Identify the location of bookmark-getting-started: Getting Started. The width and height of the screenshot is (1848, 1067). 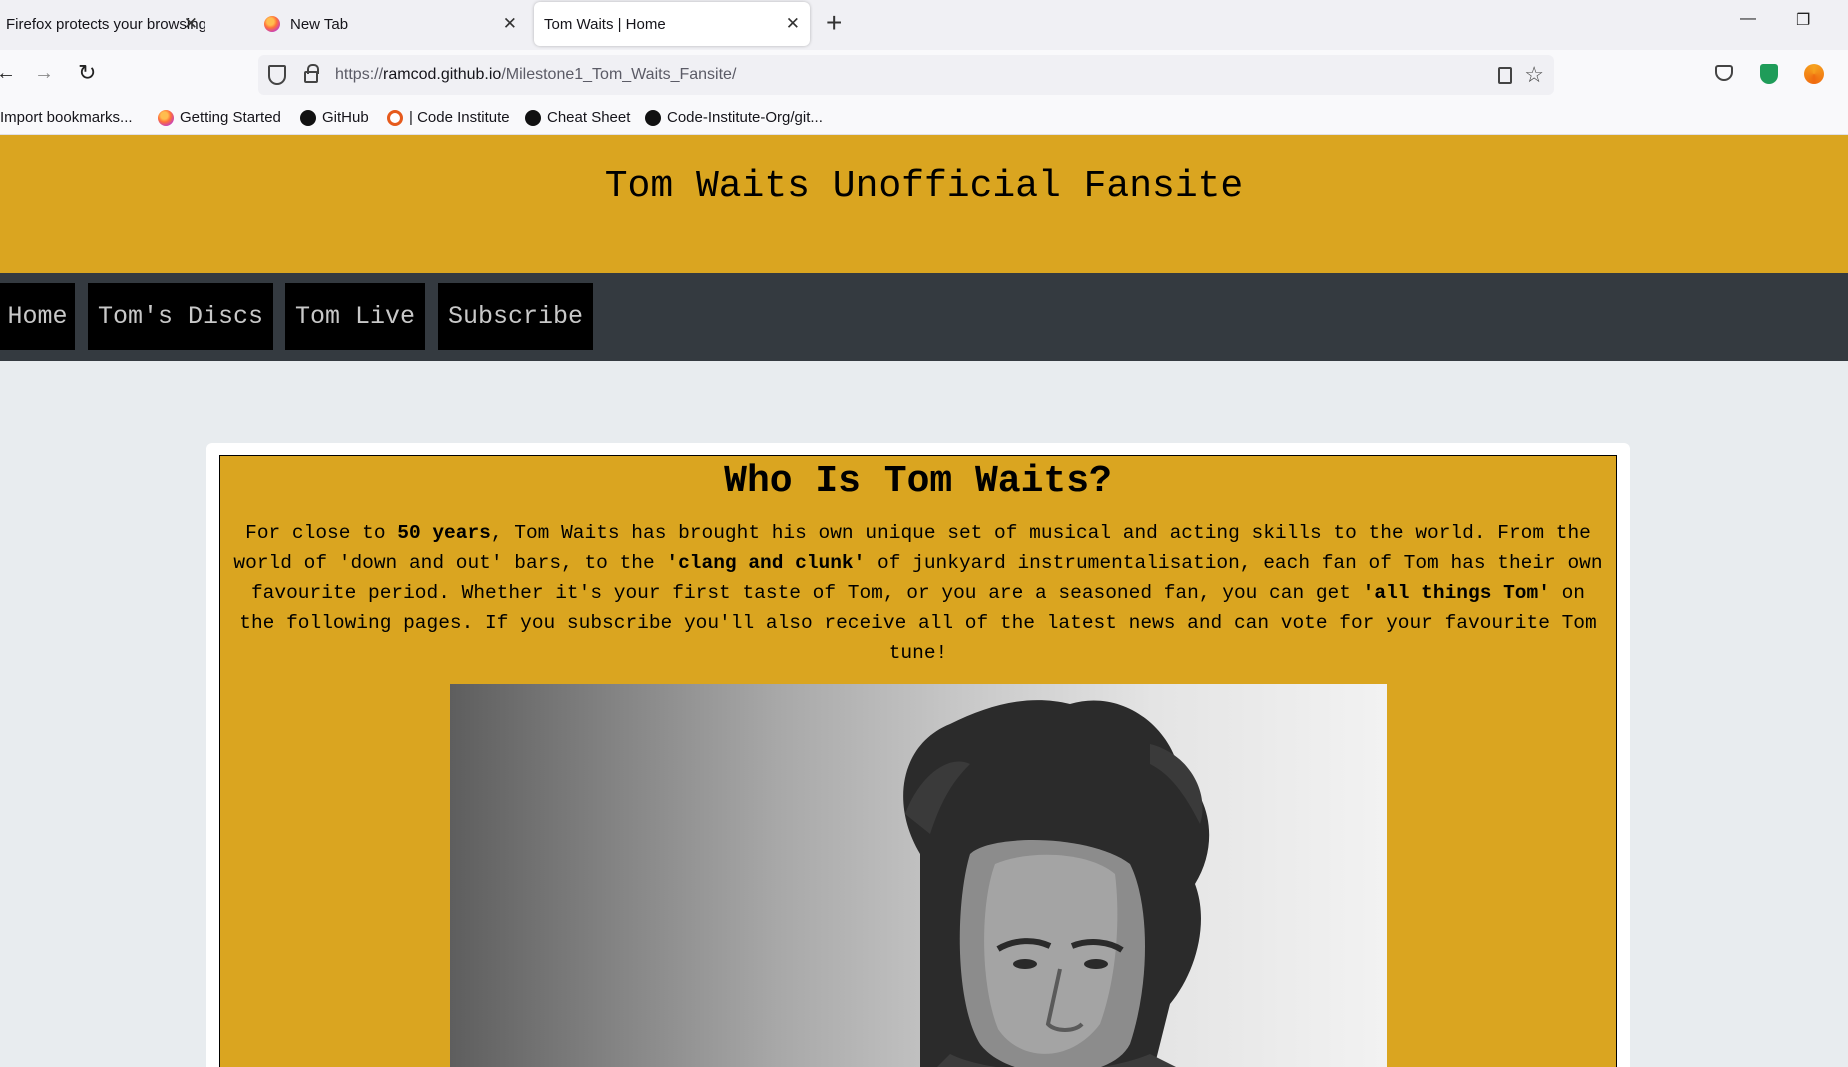
(219, 117).